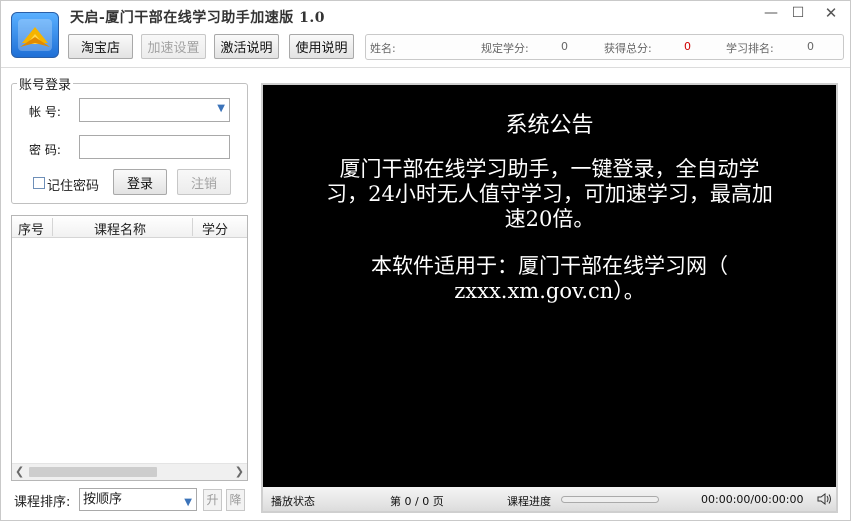 This screenshot has height=521, width=851. Describe the element at coordinates (529, 501) in the screenshot. I see `course-progress-label: 课程进度` at that location.